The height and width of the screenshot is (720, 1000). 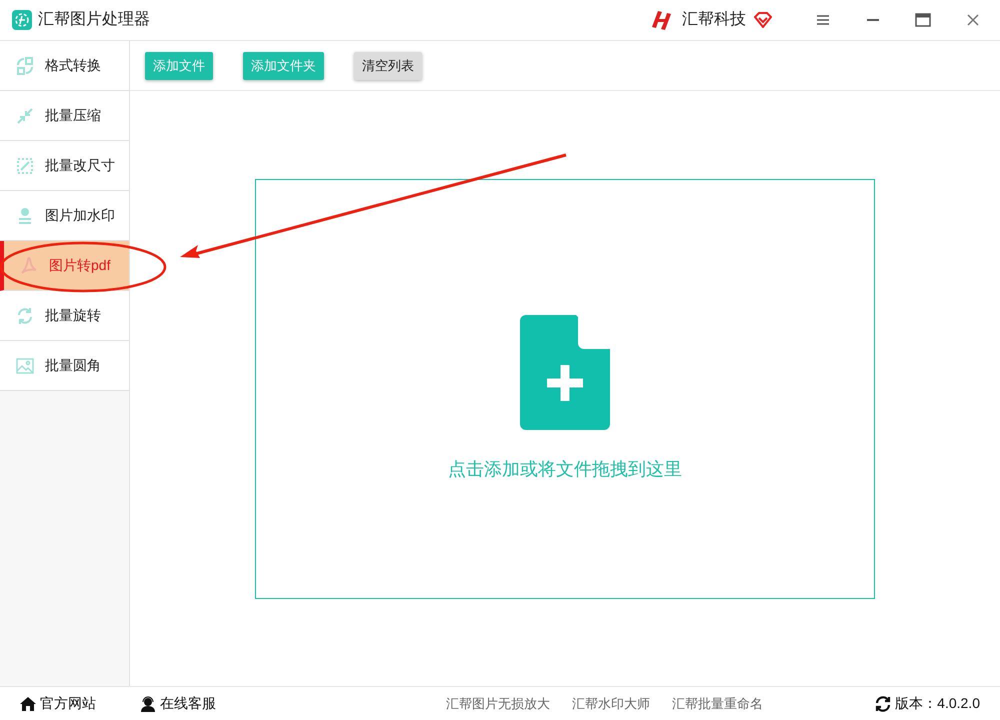 What do you see at coordinates (28, 704) in the screenshot?
I see `home-icon` at bounding box center [28, 704].